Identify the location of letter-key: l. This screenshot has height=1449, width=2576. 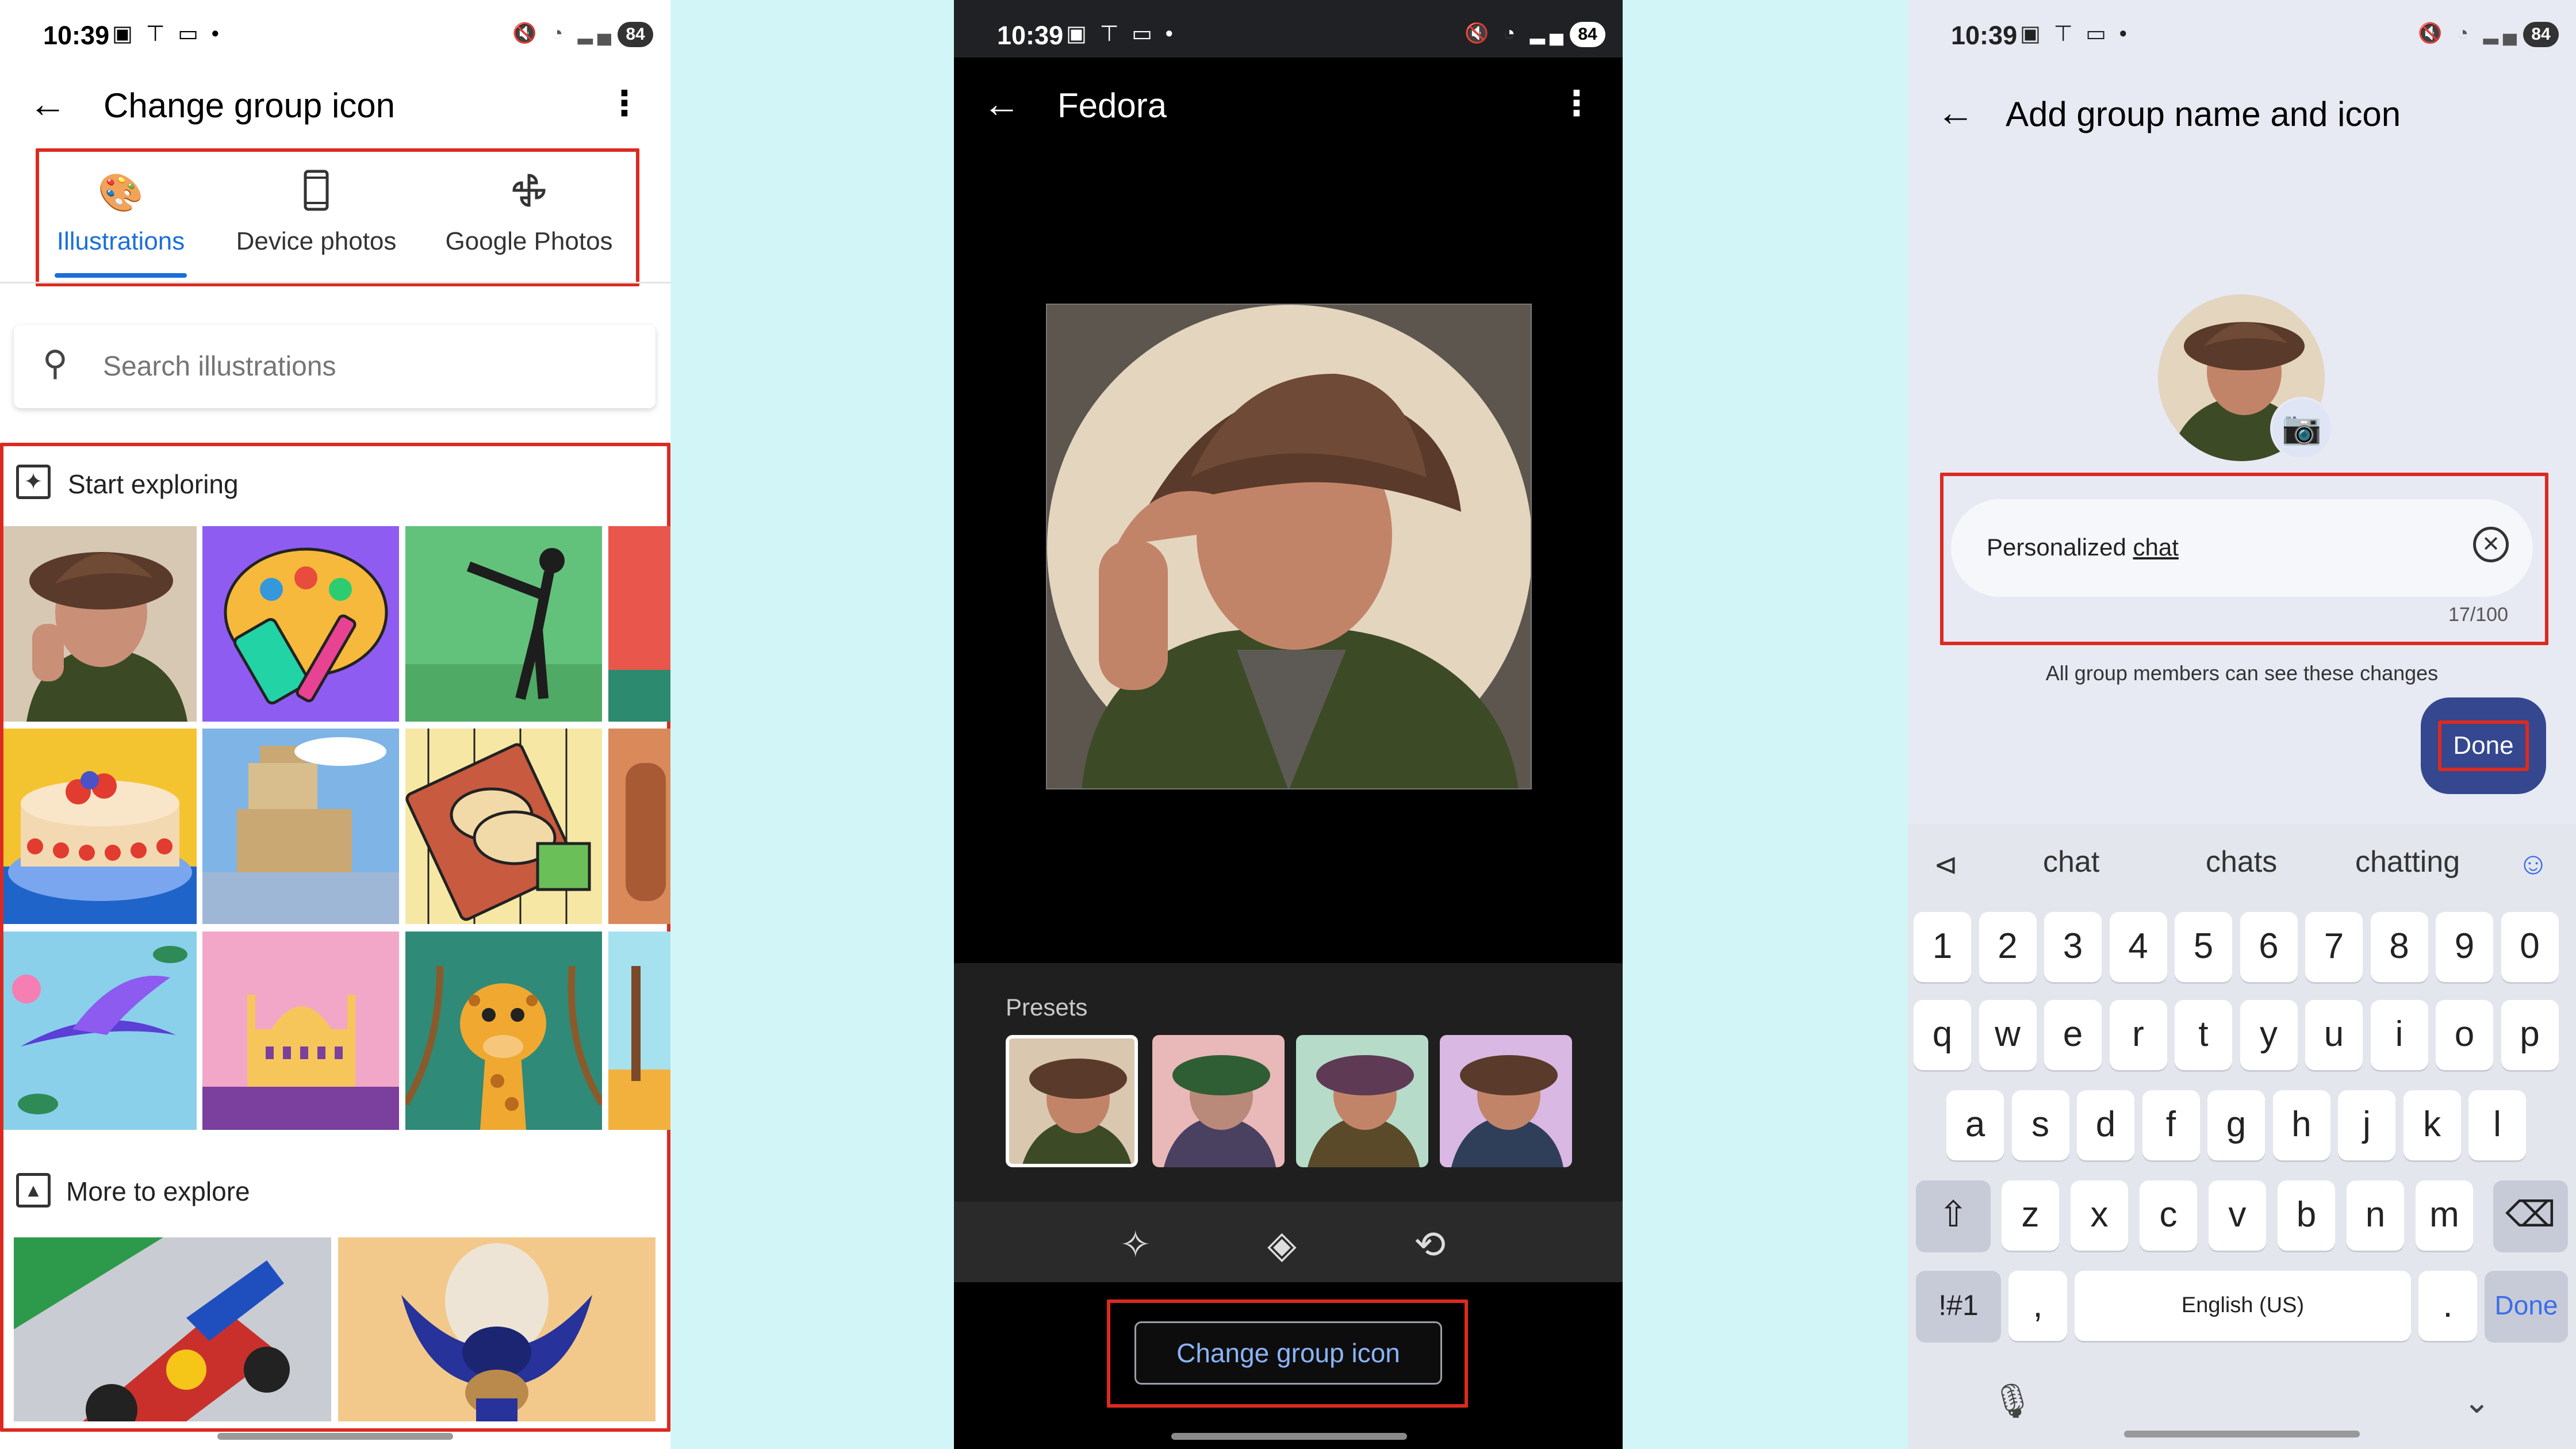
(2497, 1125).